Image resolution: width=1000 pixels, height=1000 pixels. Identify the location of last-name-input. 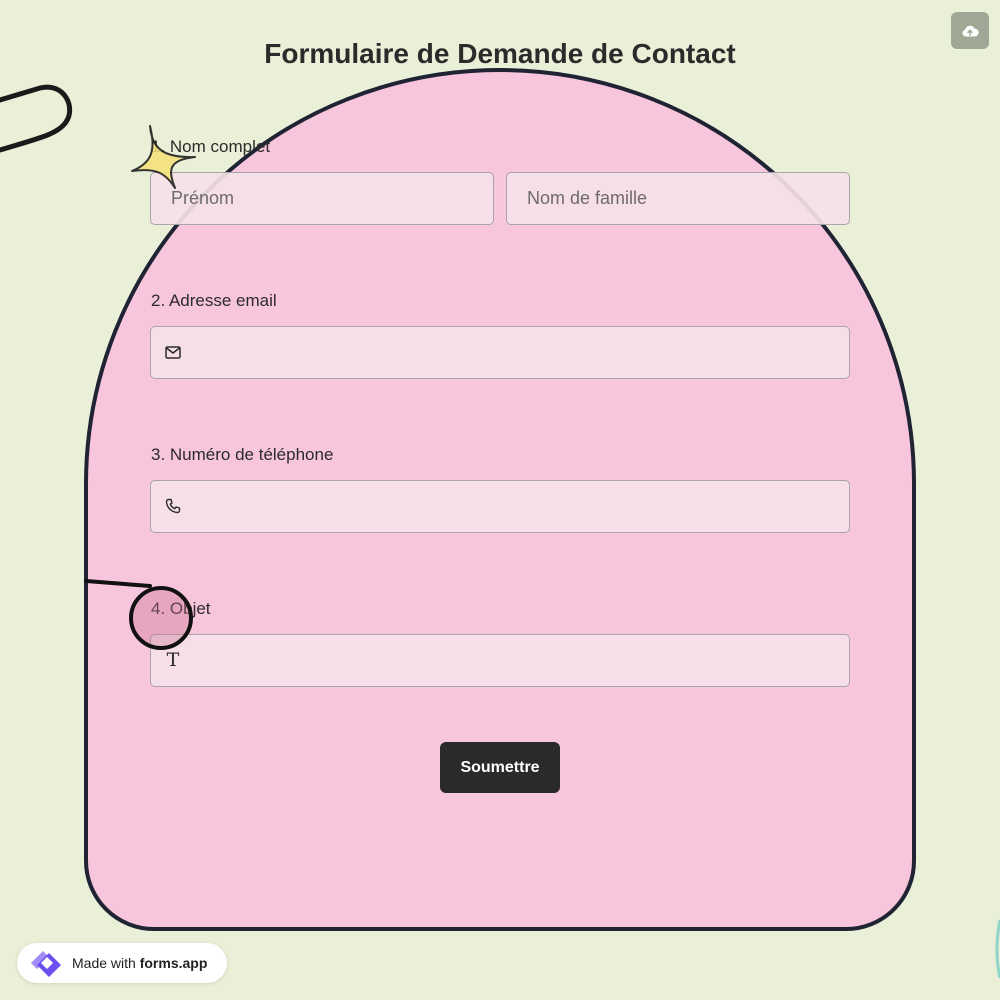
(678, 198).